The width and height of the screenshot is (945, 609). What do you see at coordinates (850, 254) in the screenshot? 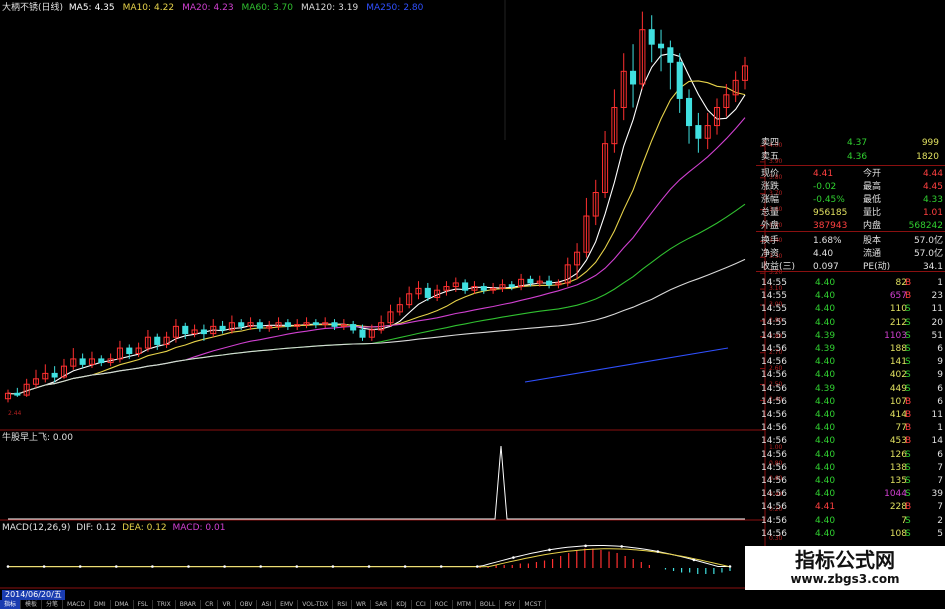
I see `quote-stat-row: 净资 4.40 流通 57.0亿` at bounding box center [850, 254].